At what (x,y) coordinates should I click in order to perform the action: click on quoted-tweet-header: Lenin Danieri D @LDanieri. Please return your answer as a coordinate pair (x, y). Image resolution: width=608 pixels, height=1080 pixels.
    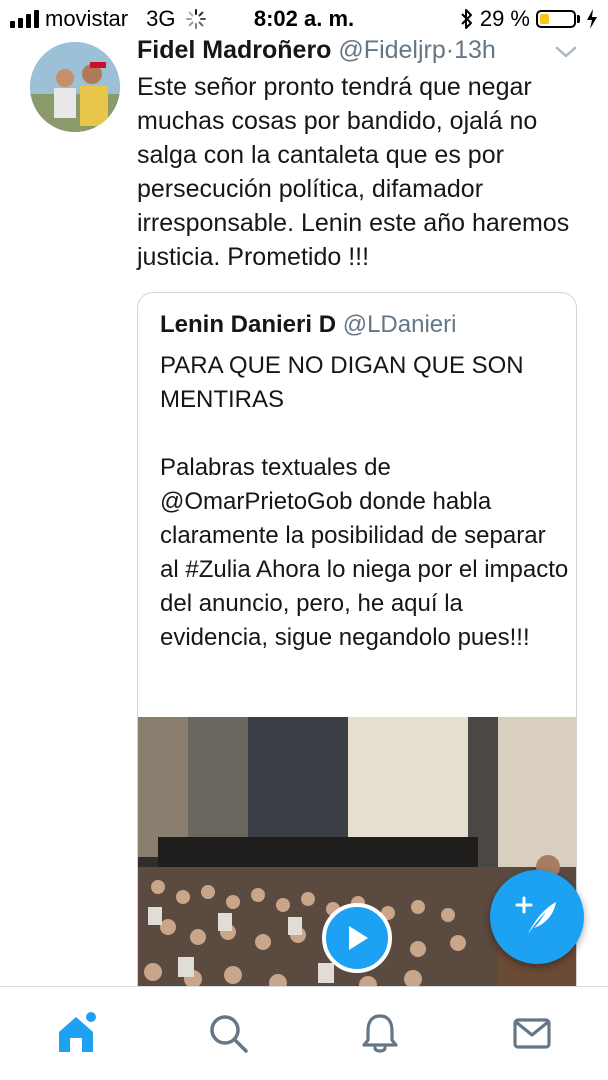
    Looking at the image, I should click on (308, 325).